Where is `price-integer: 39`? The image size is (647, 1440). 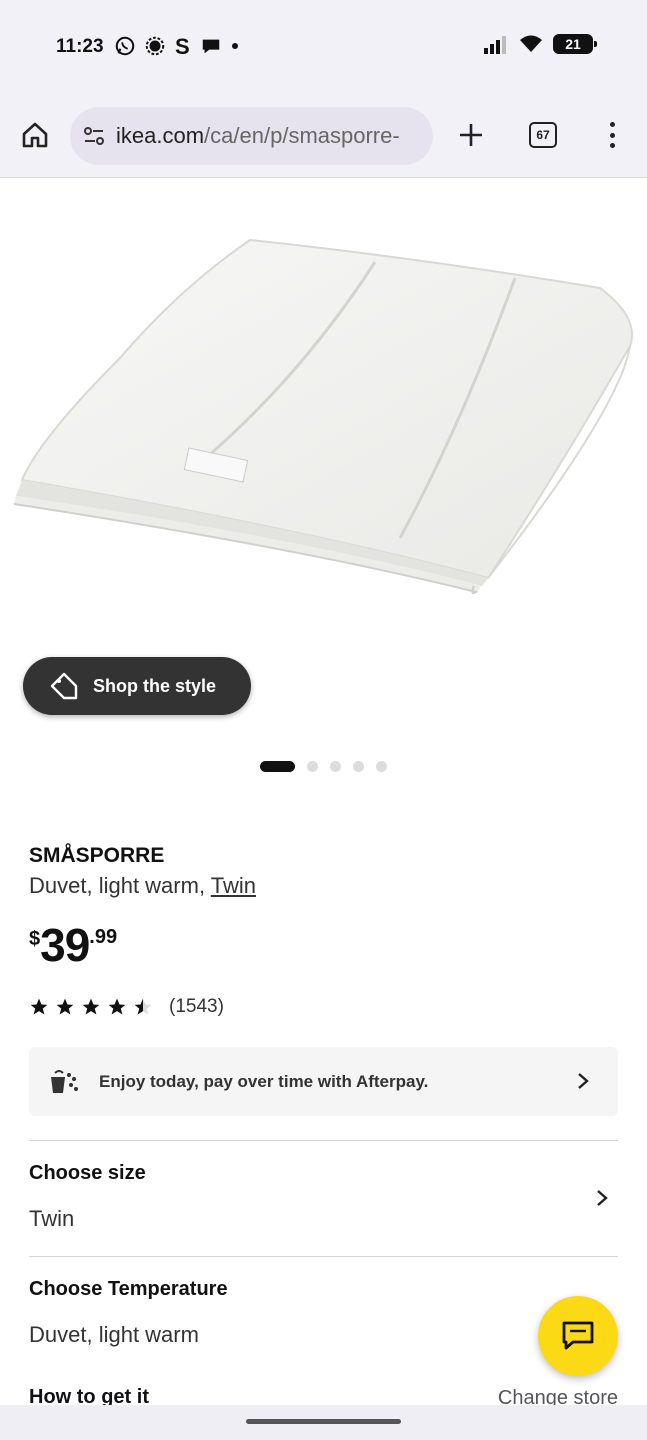 price-integer: 39 is located at coordinates (65, 945).